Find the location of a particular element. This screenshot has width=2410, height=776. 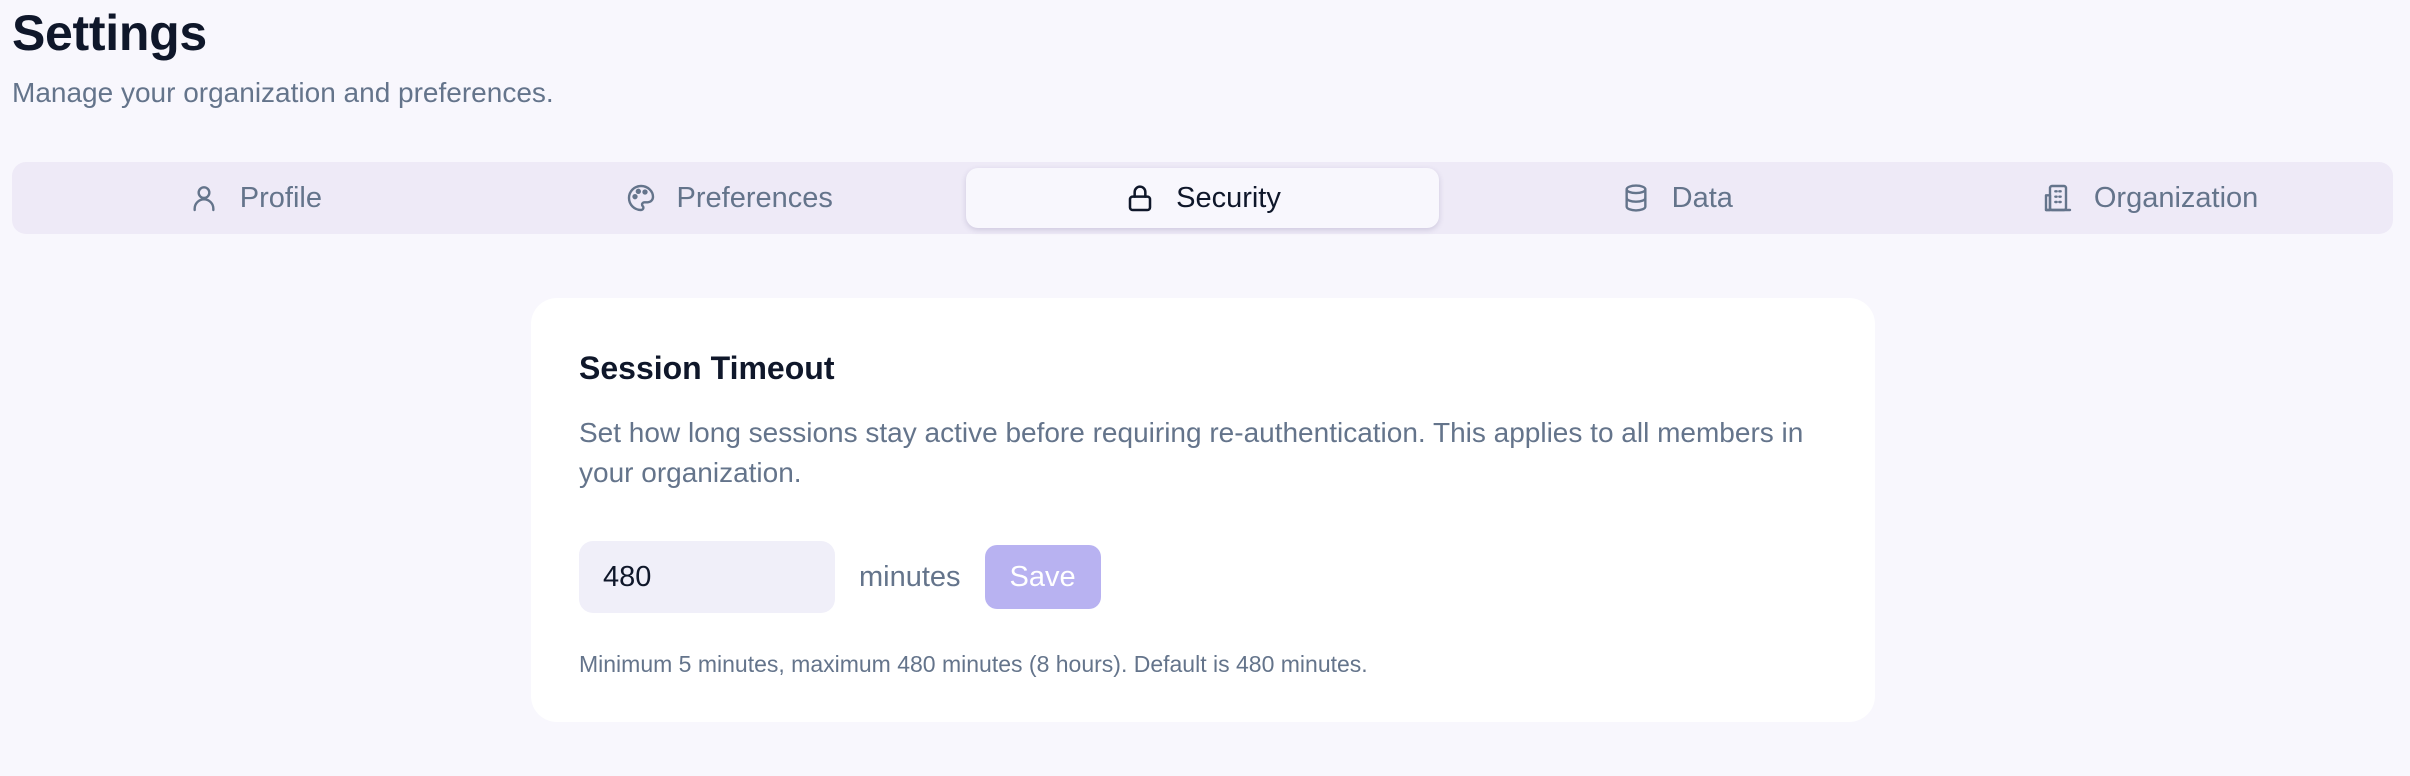

tab-label: Organization is located at coordinates (2176, 197).